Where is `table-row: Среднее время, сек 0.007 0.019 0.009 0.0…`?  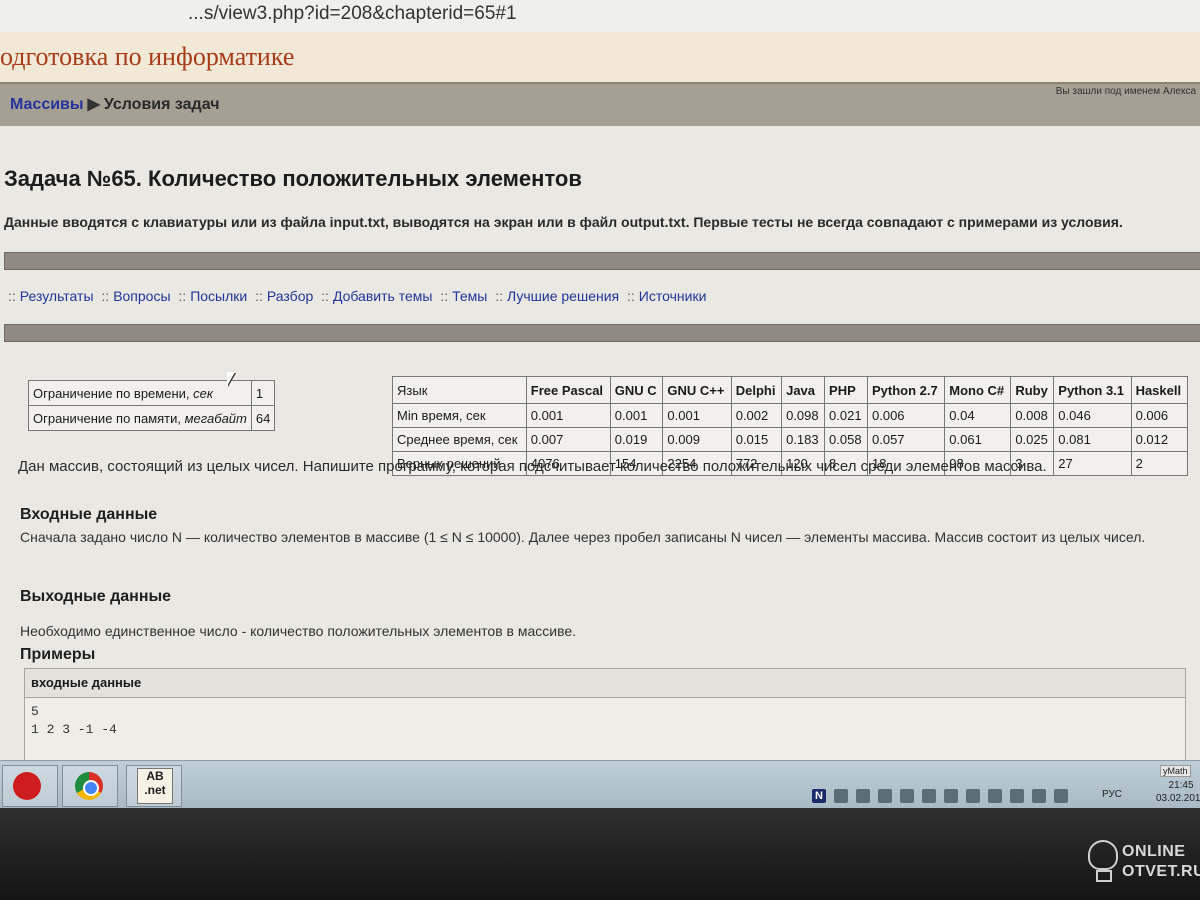 table-row: Среднее время, сек 0.007 0.019 0.009 0.0… is located at coordinates (790, 439).